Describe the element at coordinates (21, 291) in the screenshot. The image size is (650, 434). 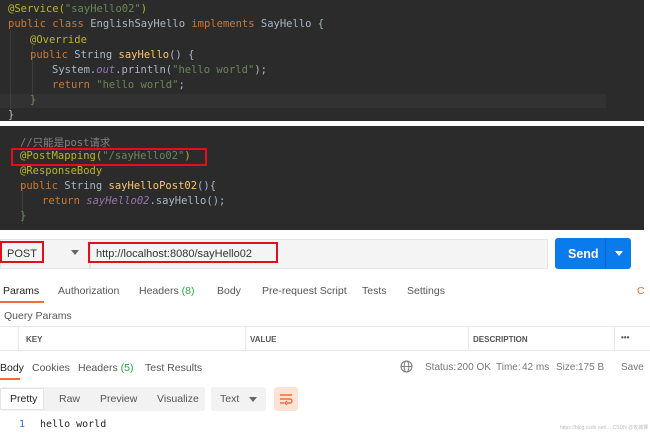
I see `tab-params: Params` at that location.